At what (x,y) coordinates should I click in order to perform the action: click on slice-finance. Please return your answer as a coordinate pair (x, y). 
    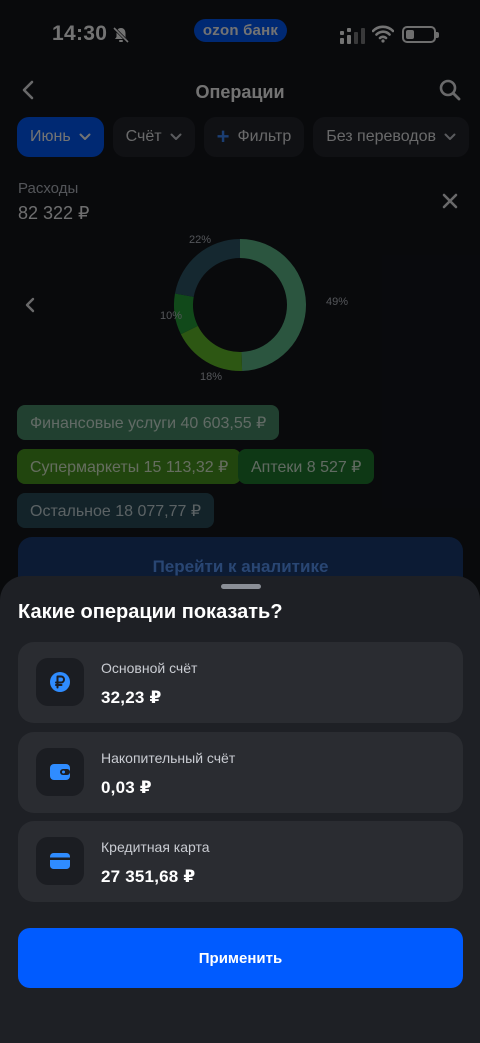
    Looking at the image, I should click on (273, 305).